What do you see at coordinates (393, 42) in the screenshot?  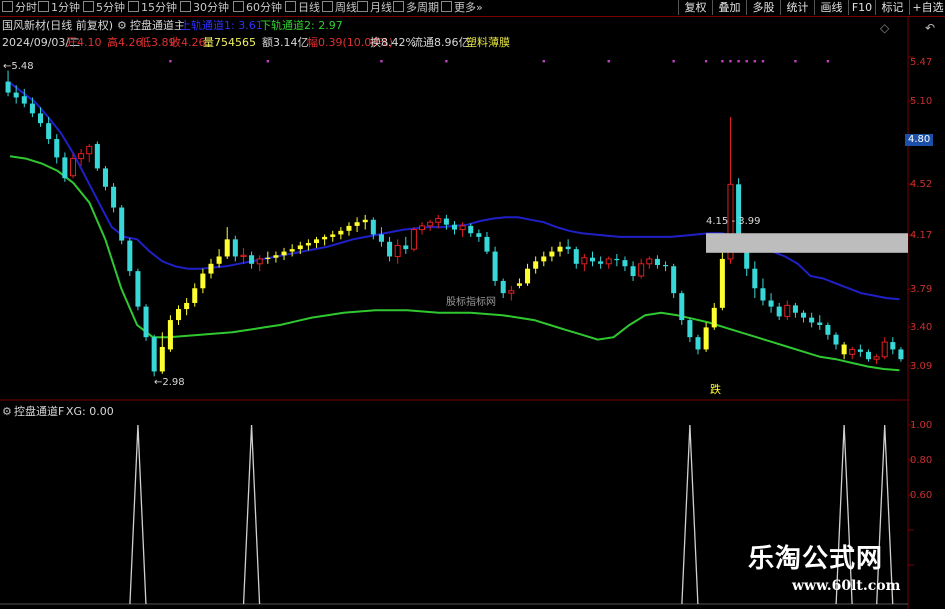 I see `turnover-rate: 换8.42%` at bounding box center [393, 42].